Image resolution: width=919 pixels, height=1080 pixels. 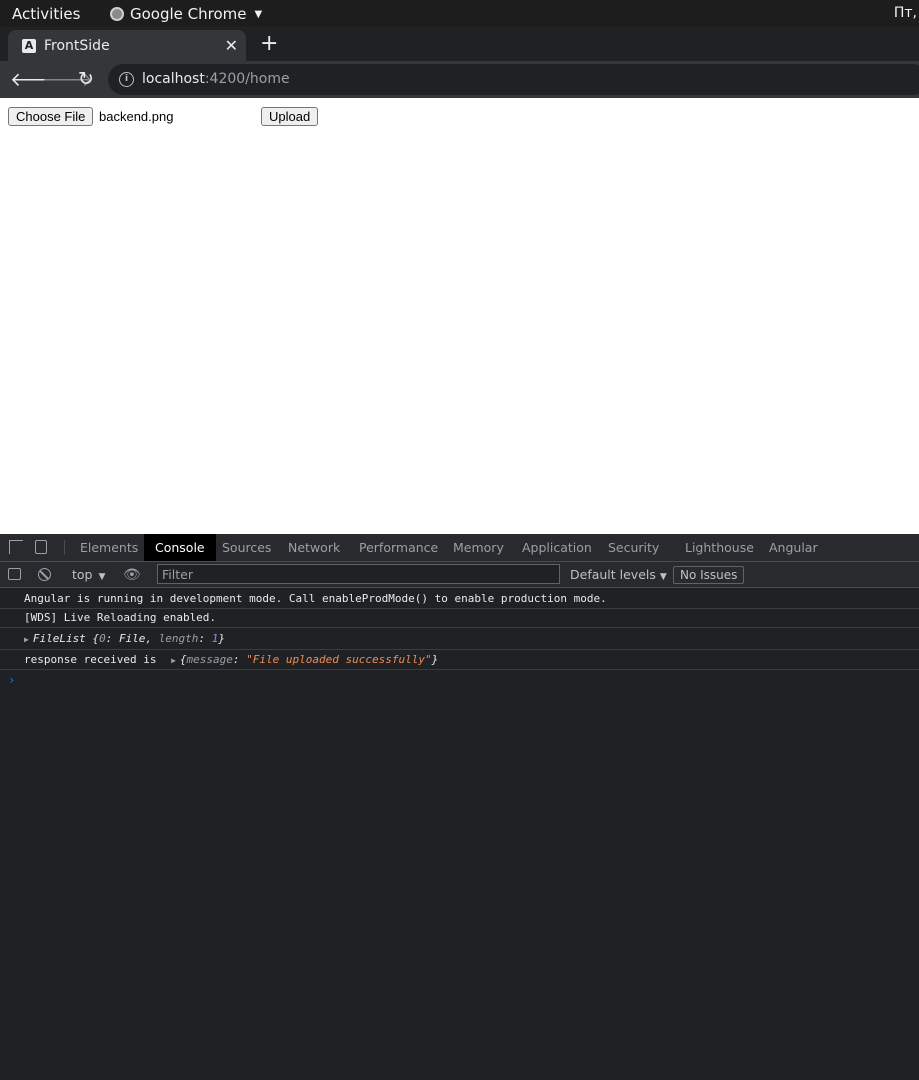 I want to click on clock: Пт,, so click(x=905, y=13).